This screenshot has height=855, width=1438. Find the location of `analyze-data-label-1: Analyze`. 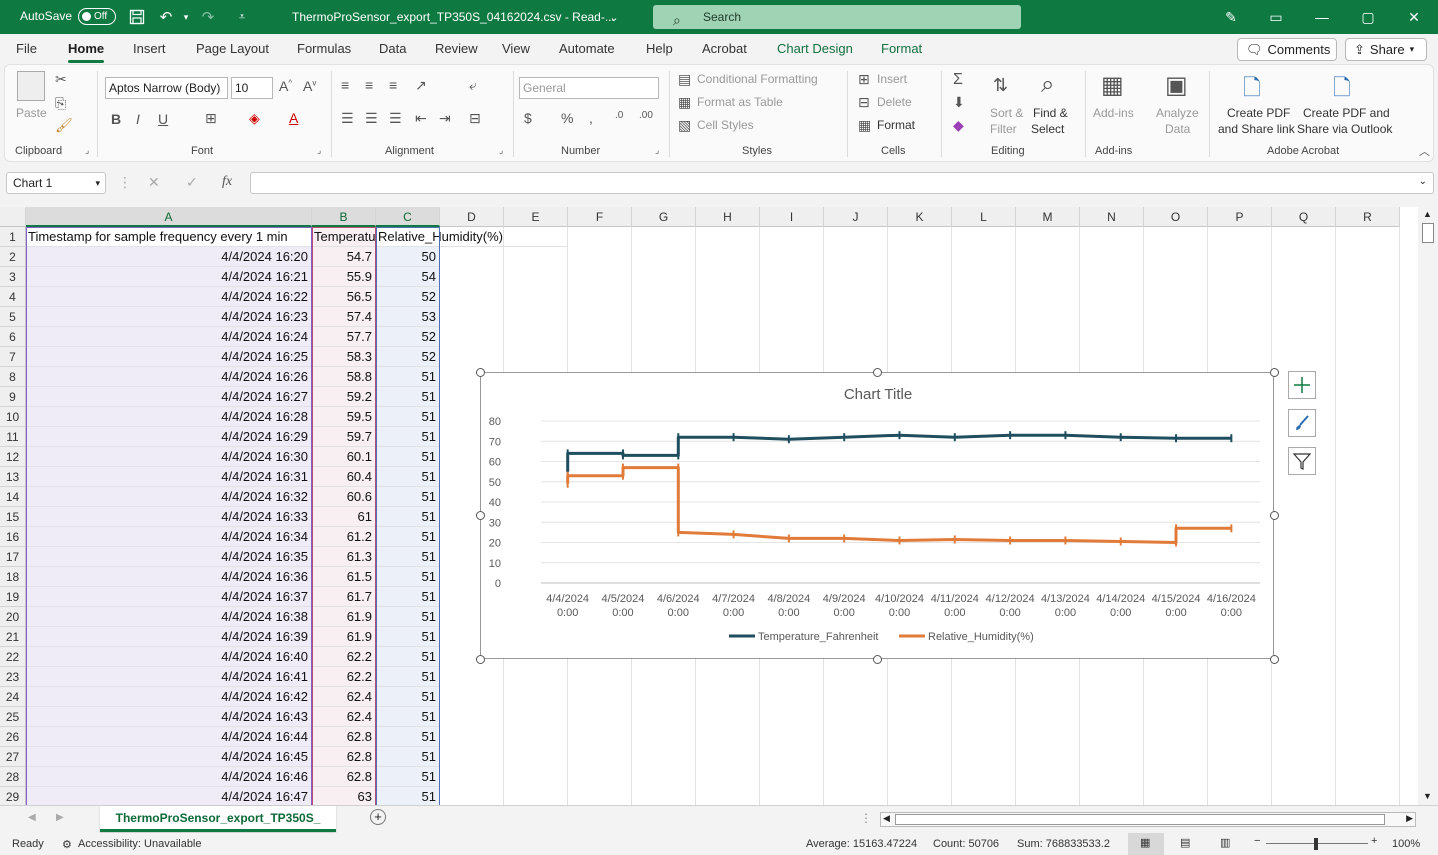

analyze-data-label-1: Analyze is located at coordinates (1177, 113).